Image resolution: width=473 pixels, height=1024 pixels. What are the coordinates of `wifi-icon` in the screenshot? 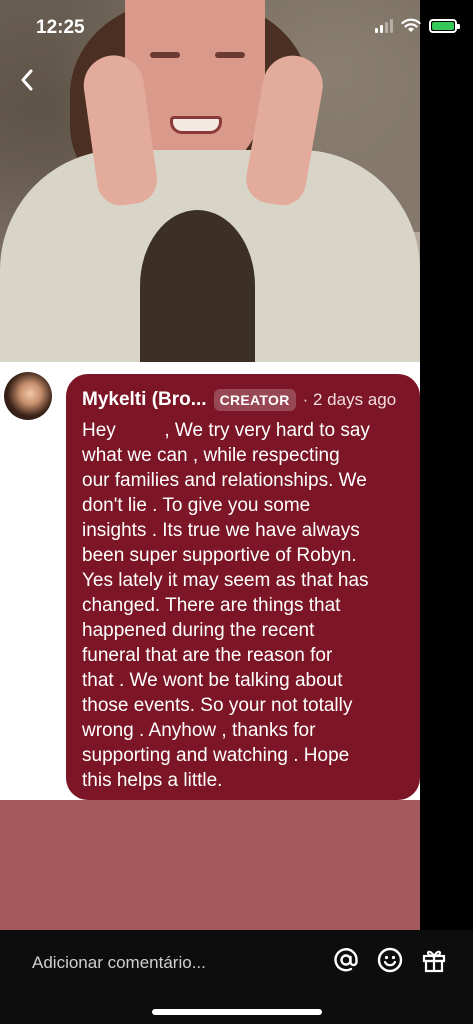 It's located at (411, 25).